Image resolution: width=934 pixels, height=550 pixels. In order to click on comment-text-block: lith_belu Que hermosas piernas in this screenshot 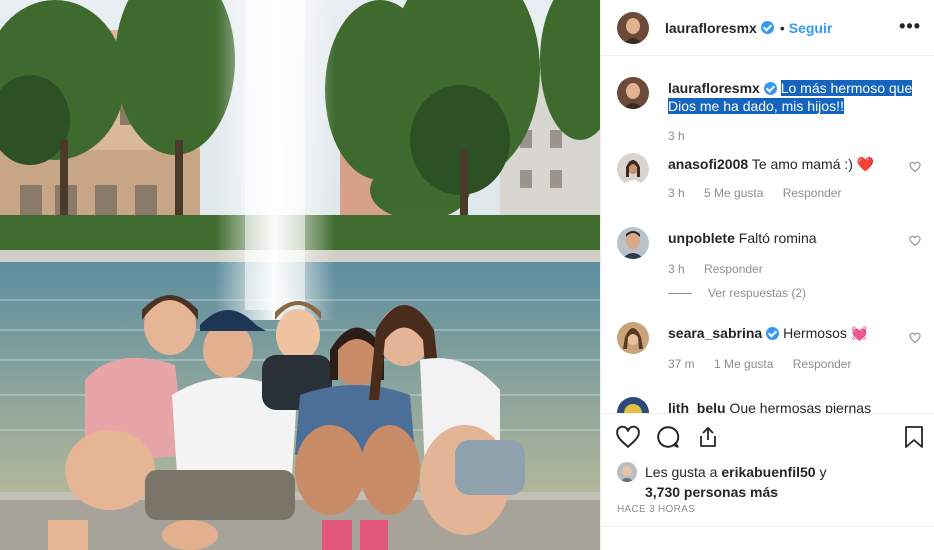, I will do `click(793, 406)`.